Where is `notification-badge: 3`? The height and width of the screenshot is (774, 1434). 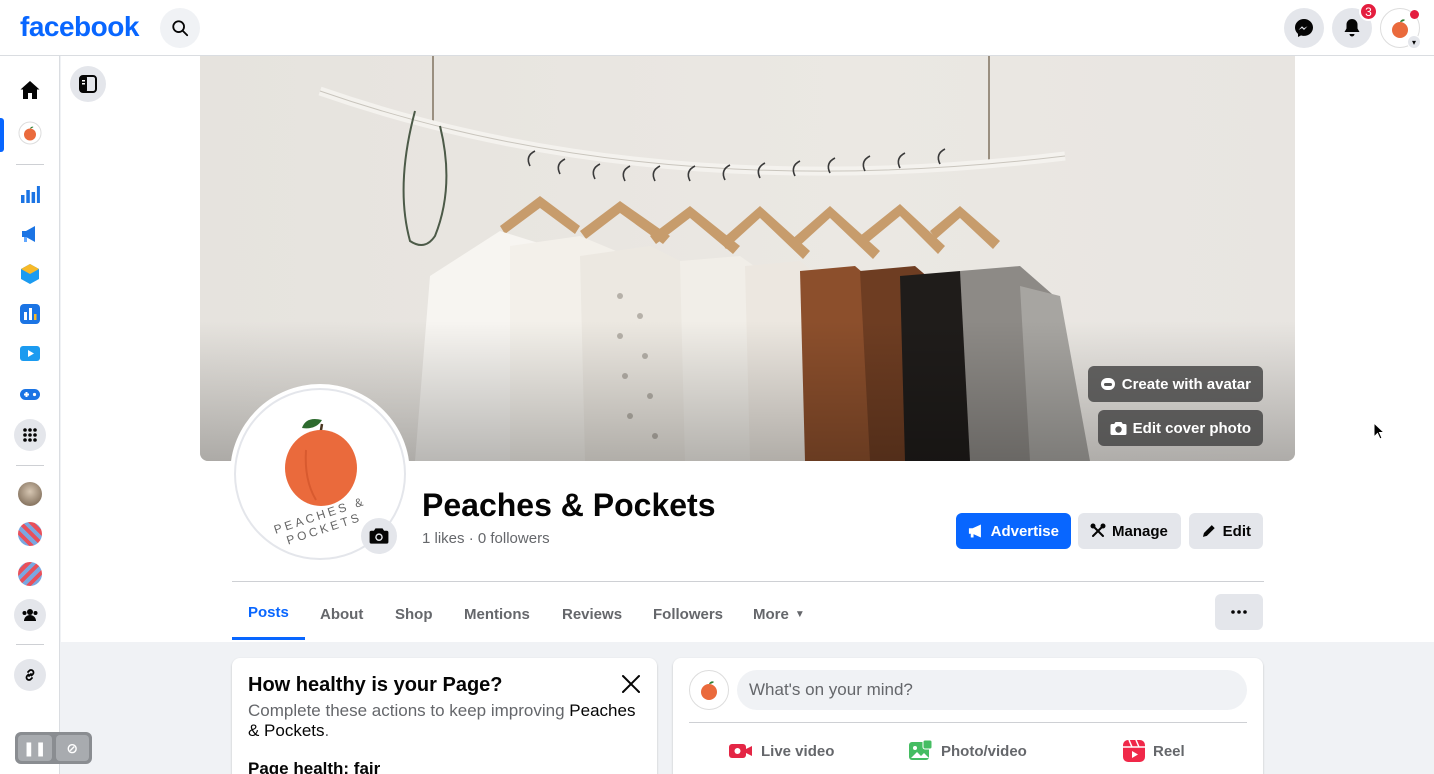
notification-badge: 3 is located at coordinates (1368, 11).